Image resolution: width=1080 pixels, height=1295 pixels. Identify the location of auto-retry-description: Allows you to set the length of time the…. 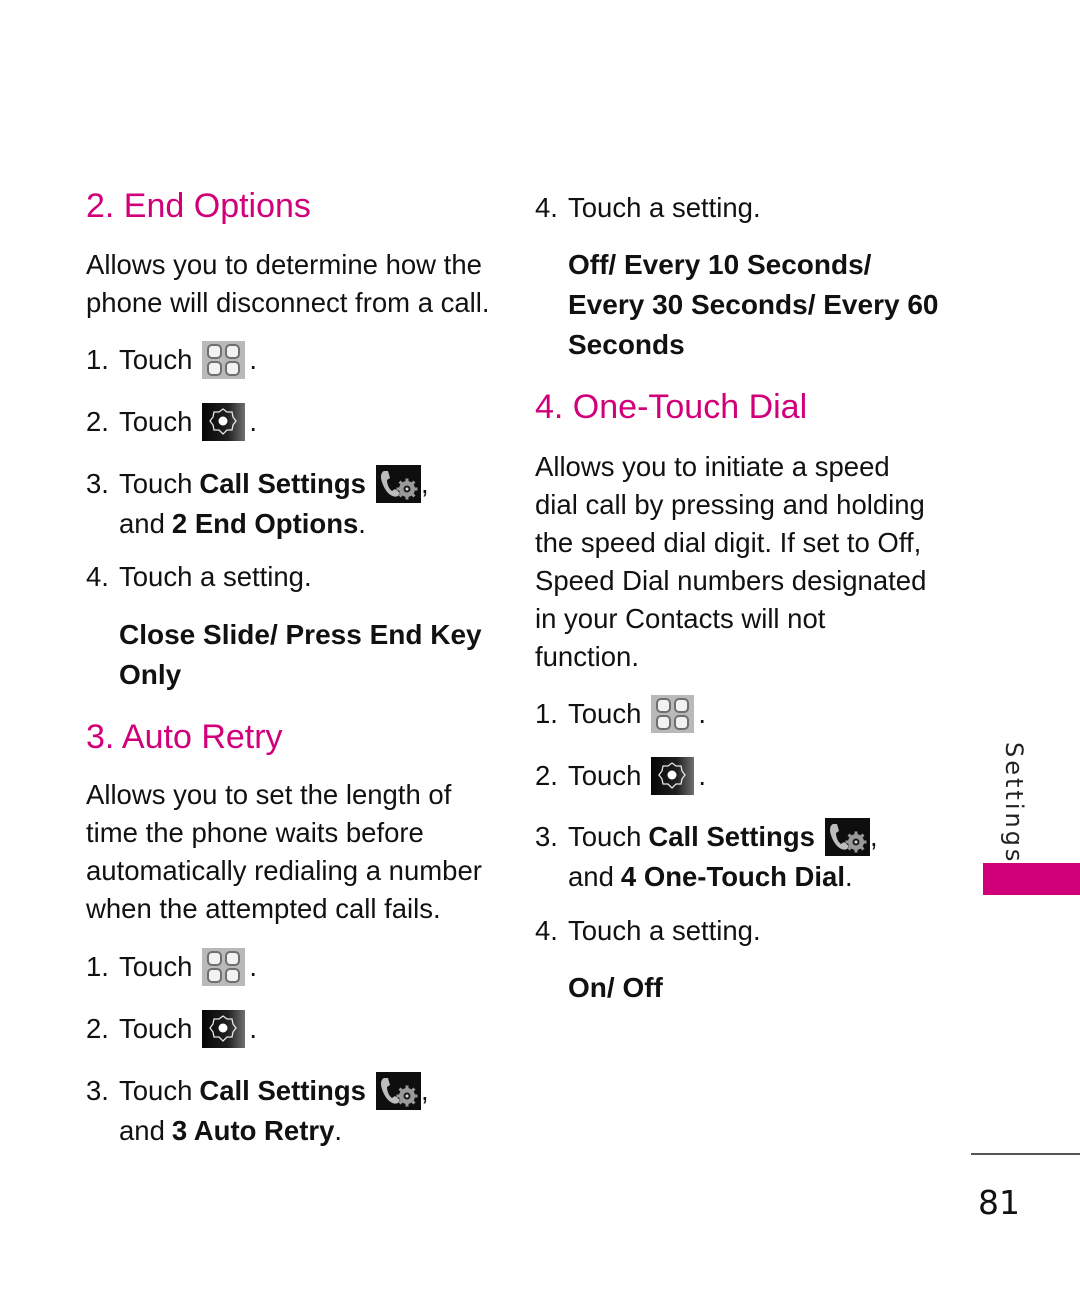
(284, 852).